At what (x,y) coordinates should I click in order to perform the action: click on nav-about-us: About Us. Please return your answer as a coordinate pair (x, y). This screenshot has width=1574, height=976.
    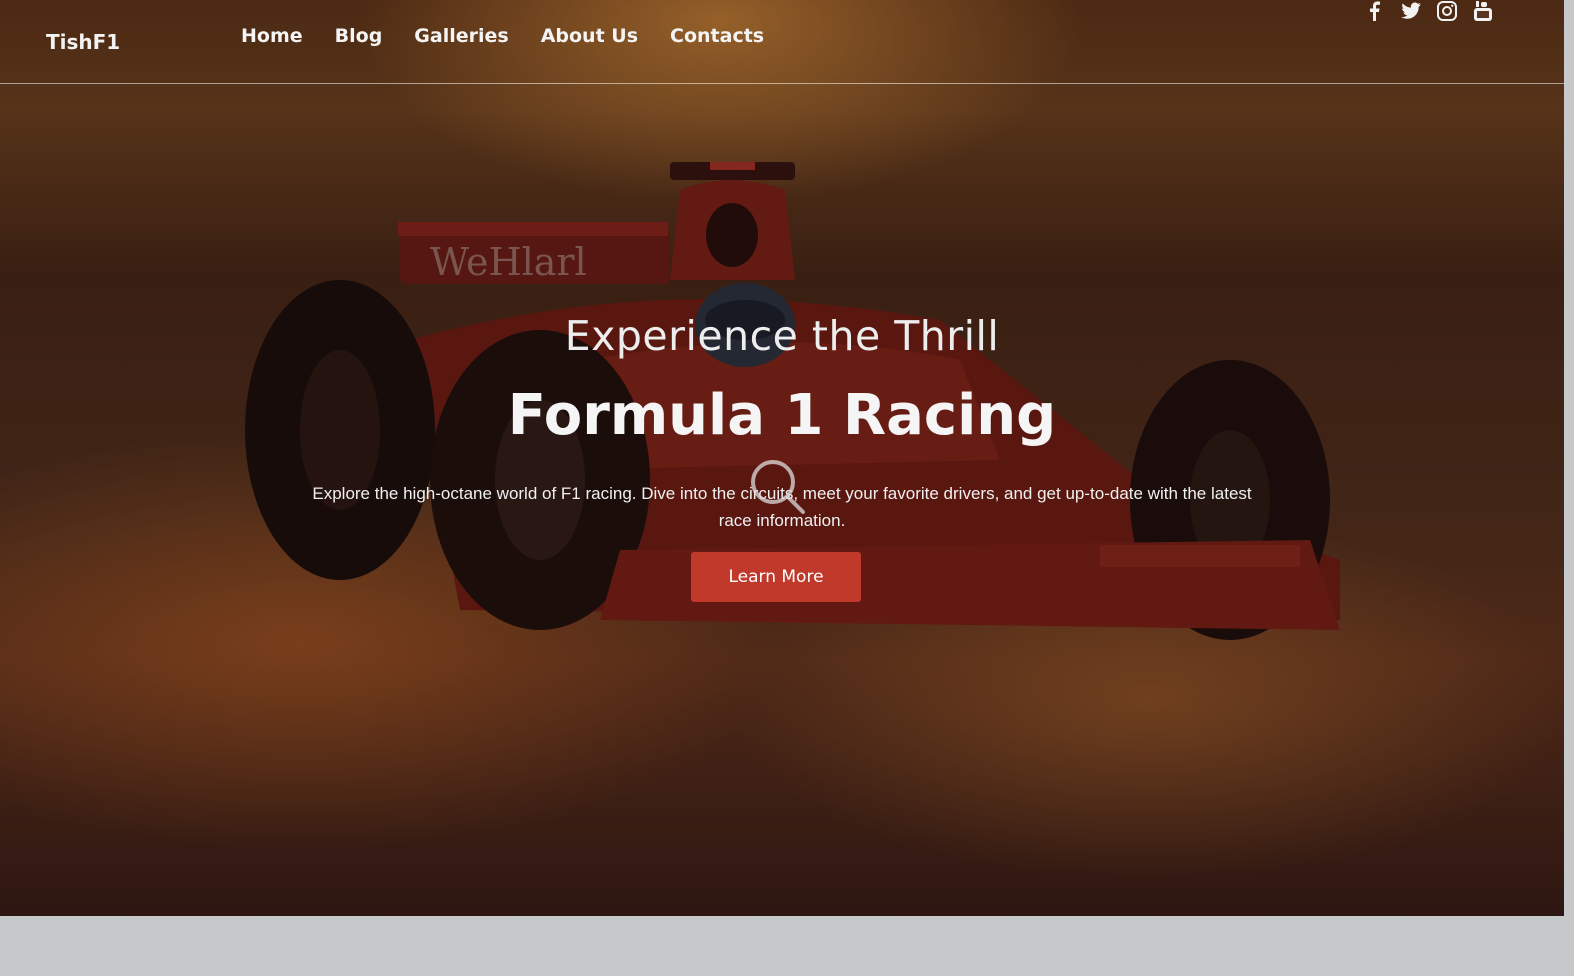
    Looking at the image, I should click on (589, 36).